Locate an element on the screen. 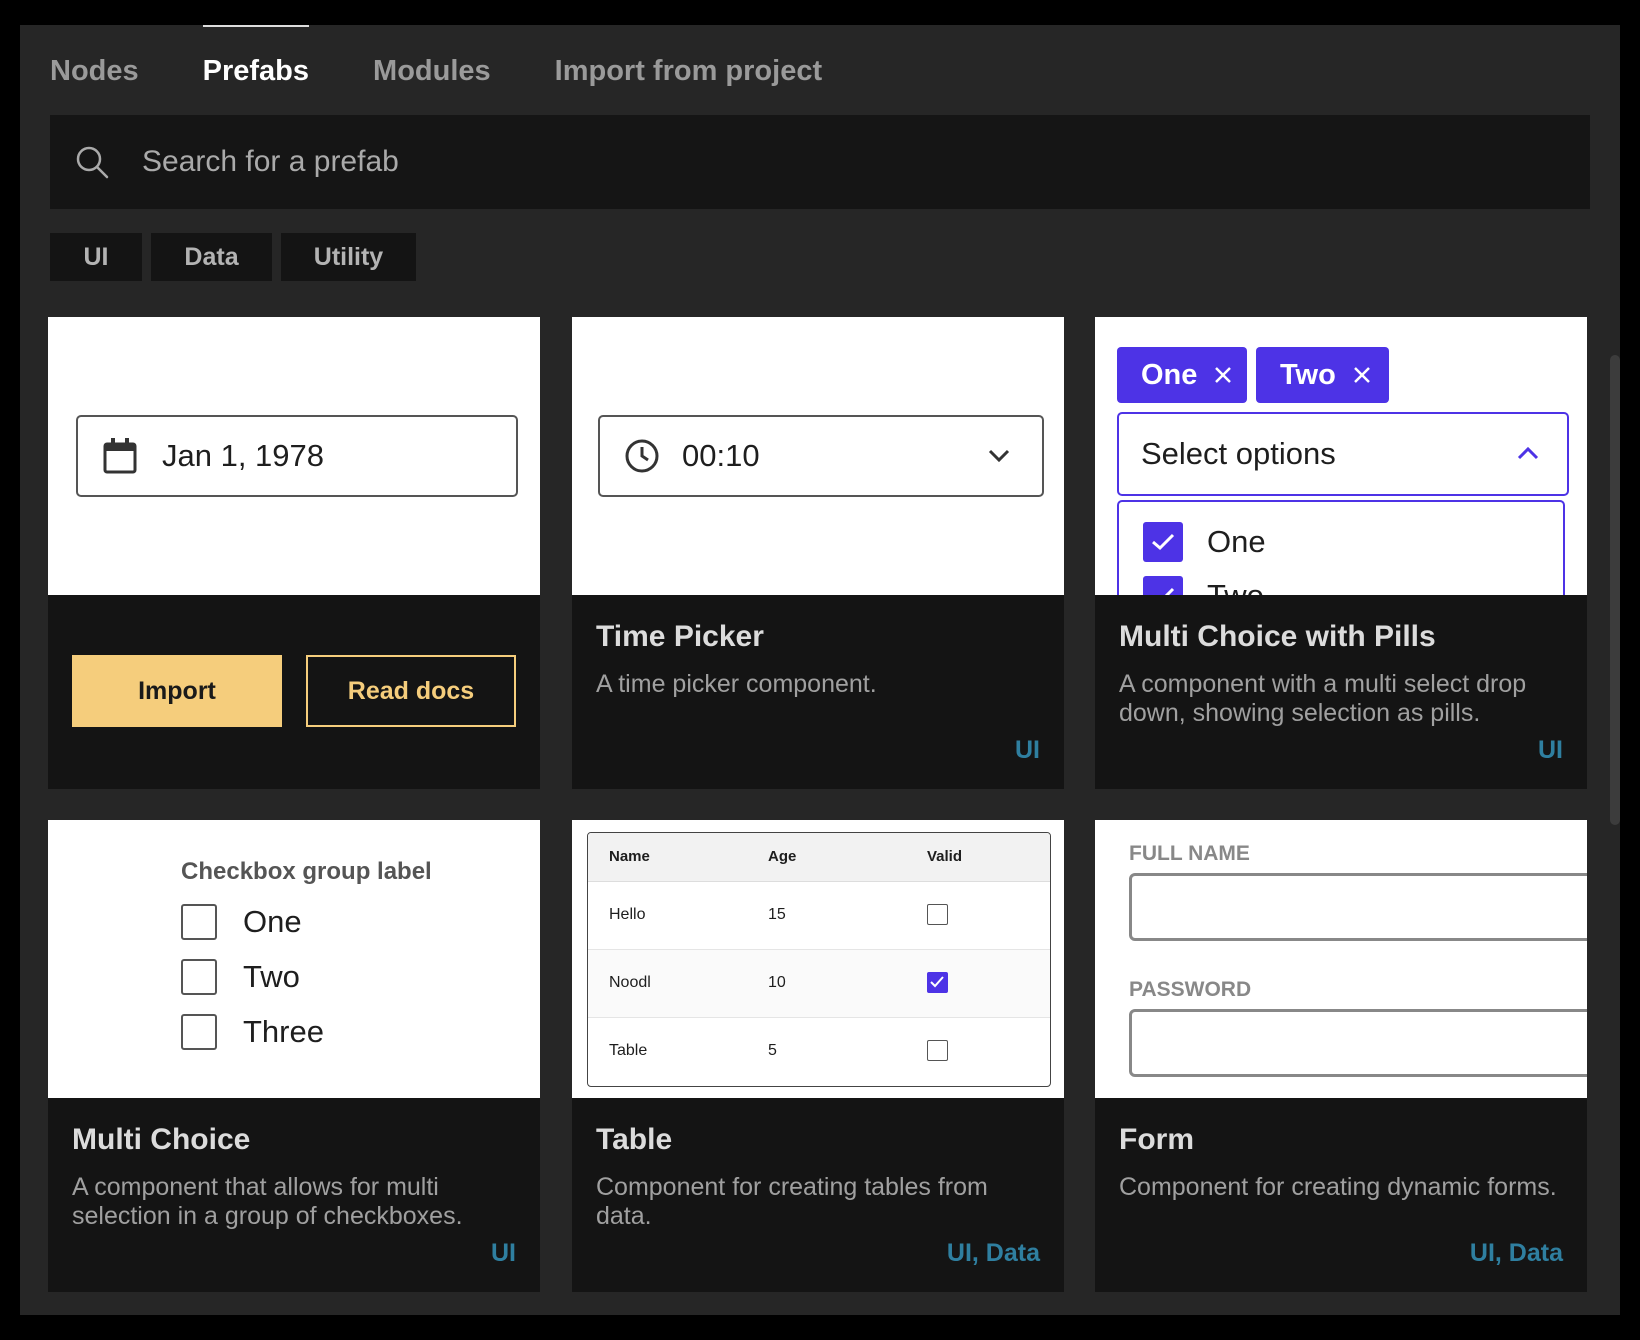  card-preview: Name Age Valid Hello 15 Noodl 10 Table 5 is located at coordinates (818, 959).